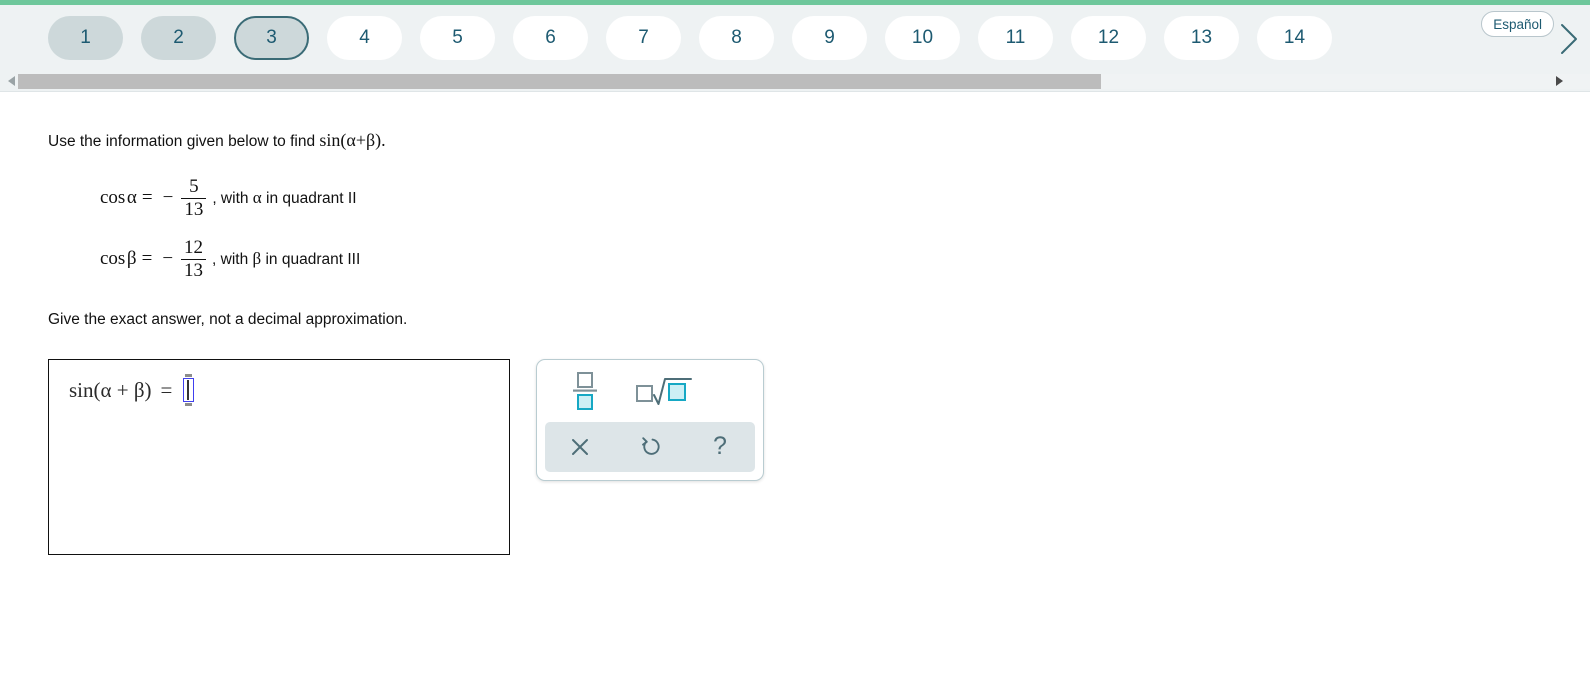 This screenshot has width=1590, height=677. I want to click on tab-label: 10, so click(922, 37).